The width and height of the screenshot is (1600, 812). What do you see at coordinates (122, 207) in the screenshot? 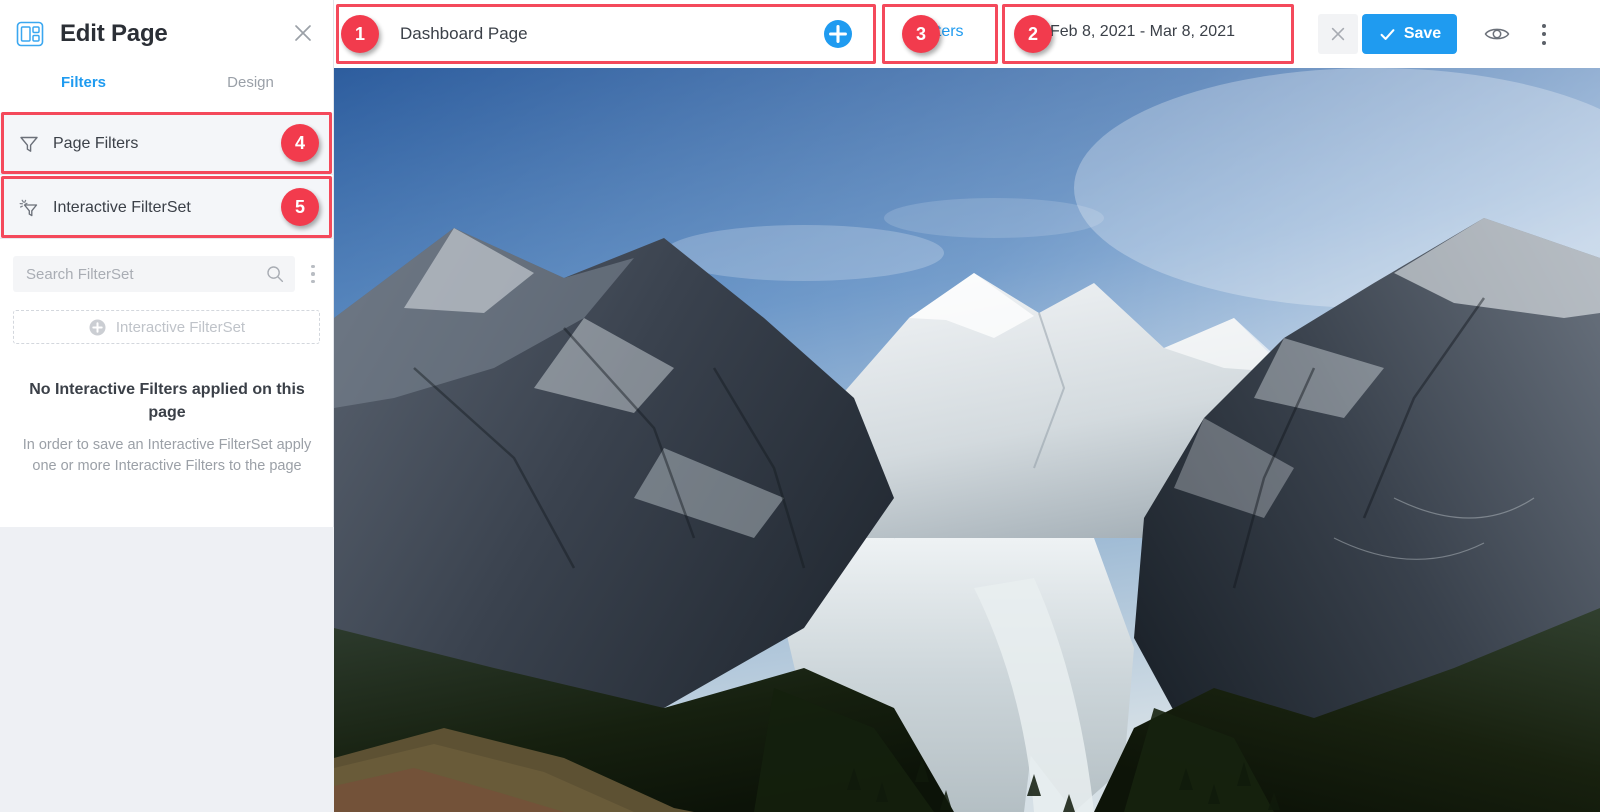
I see `interactive-filterset-label: Interactive FilterSet` at bounding box center [122, 207].